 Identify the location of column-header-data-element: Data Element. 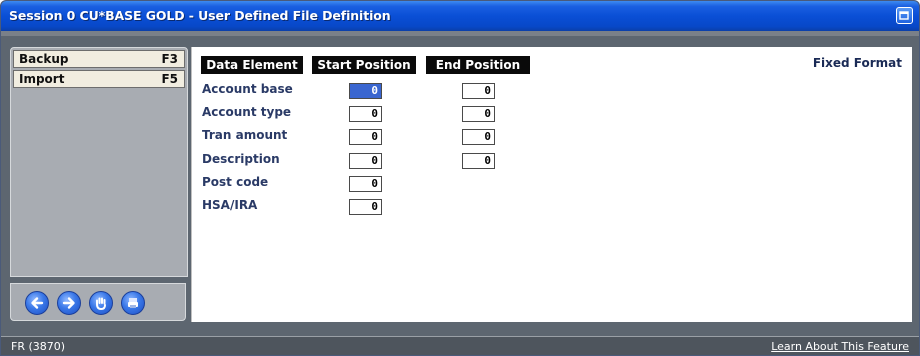
(252, 65).